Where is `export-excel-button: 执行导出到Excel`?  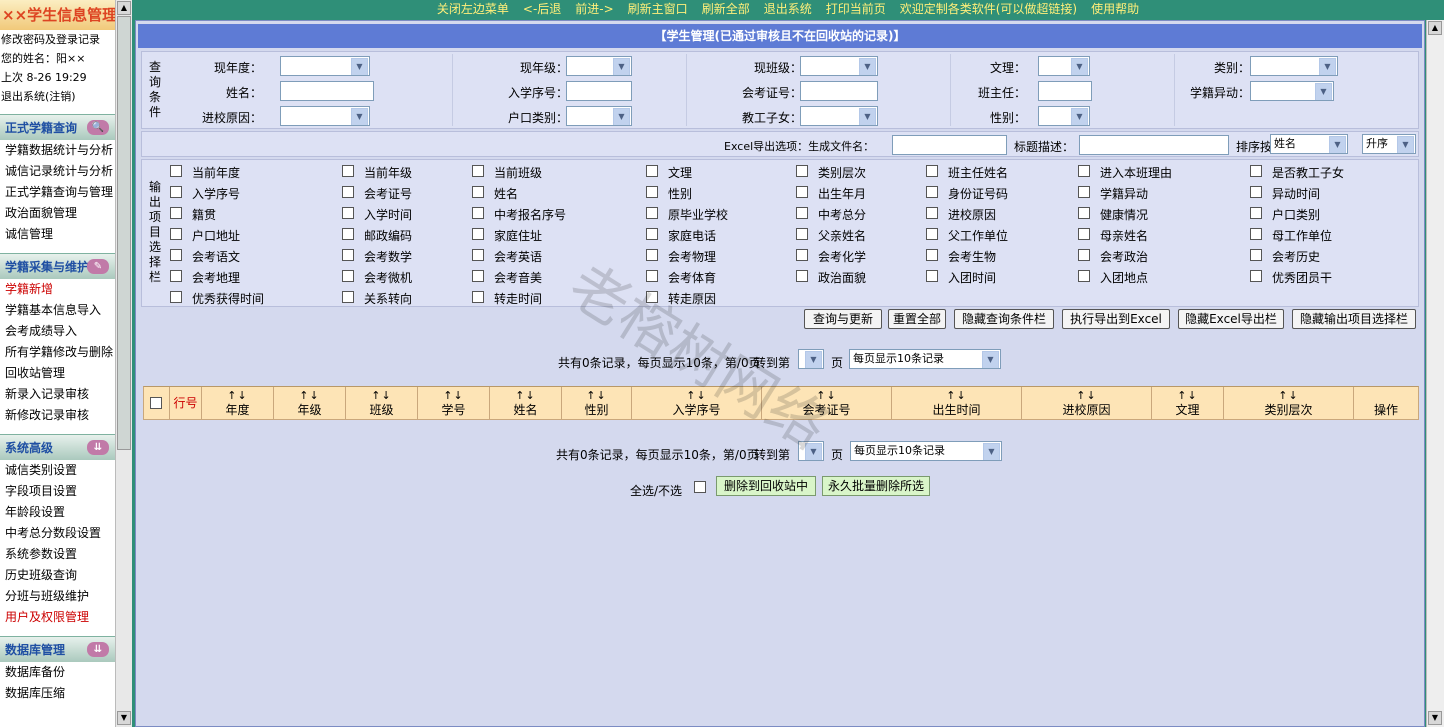 export-excel-button: 执行导出到Excel is located at coordinates (1116, 319).